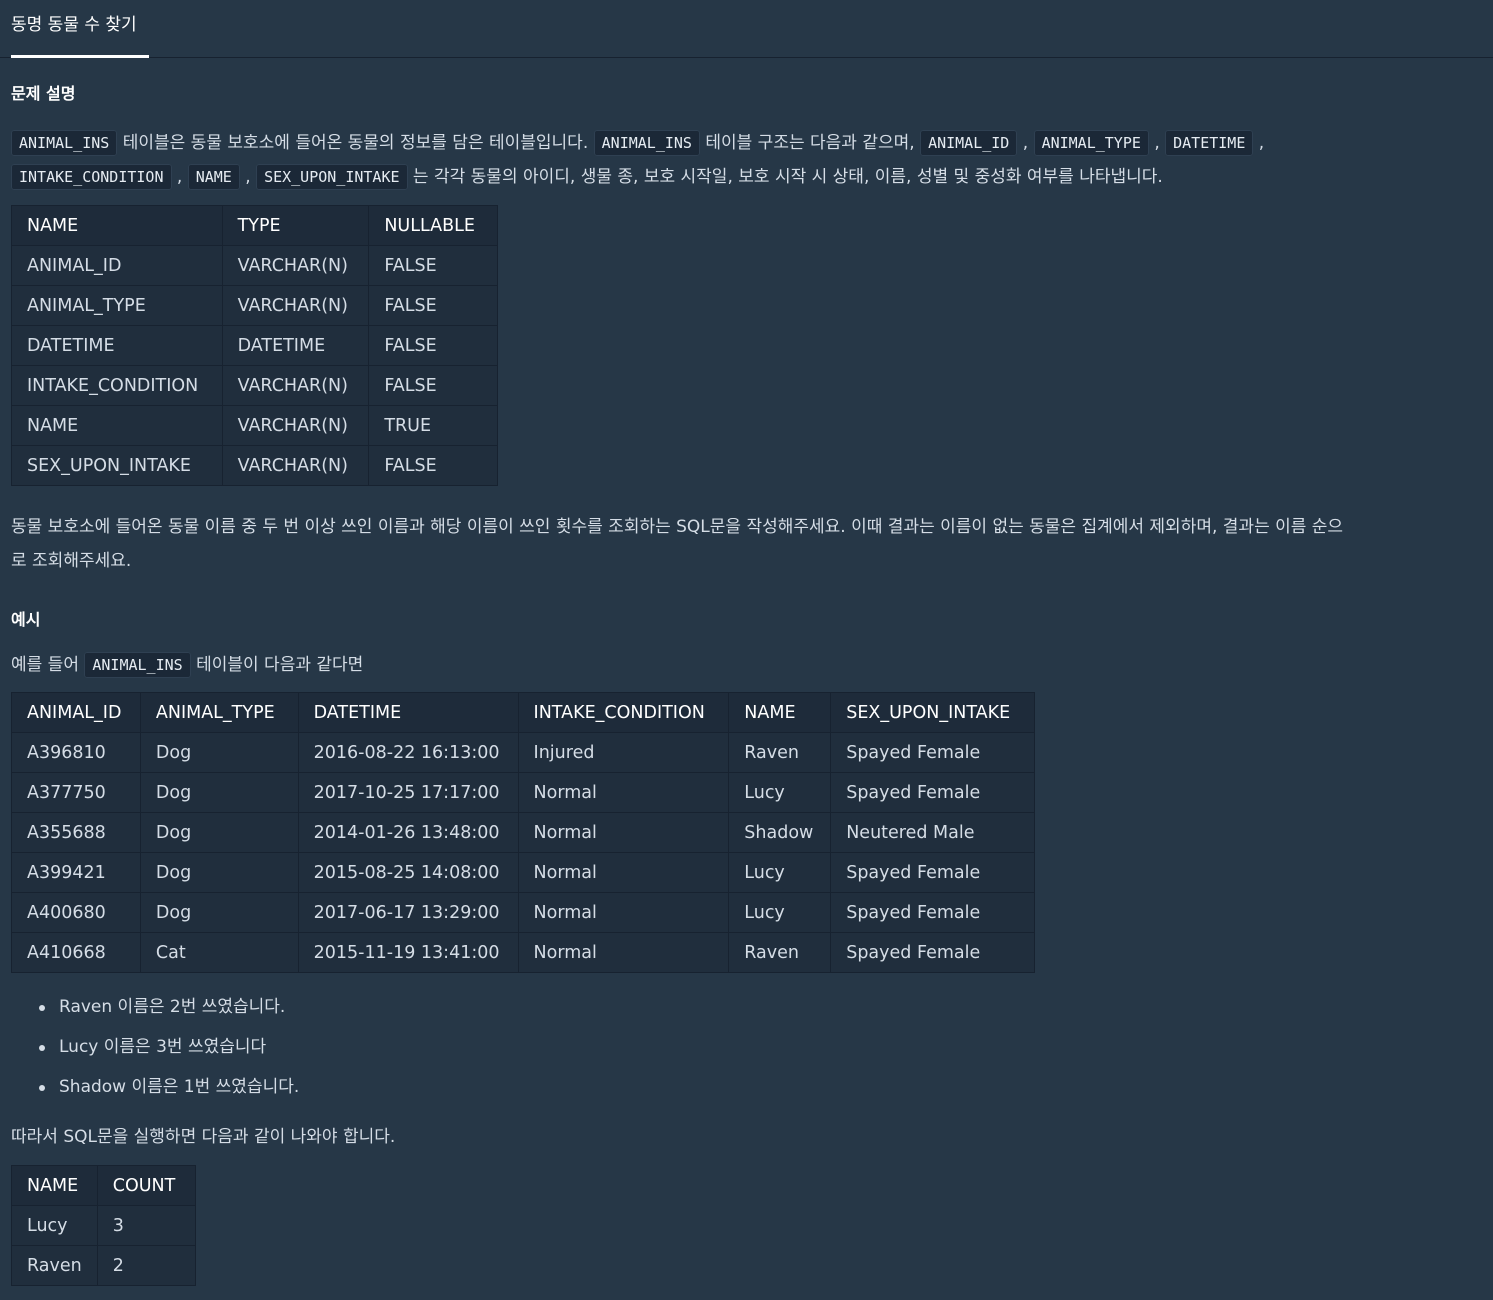 The height and width of the screenshot is (1300, 1493). Describe the element at coordinates (76, 952) in the screenshot. I see `table-cell: A410668` at that location.